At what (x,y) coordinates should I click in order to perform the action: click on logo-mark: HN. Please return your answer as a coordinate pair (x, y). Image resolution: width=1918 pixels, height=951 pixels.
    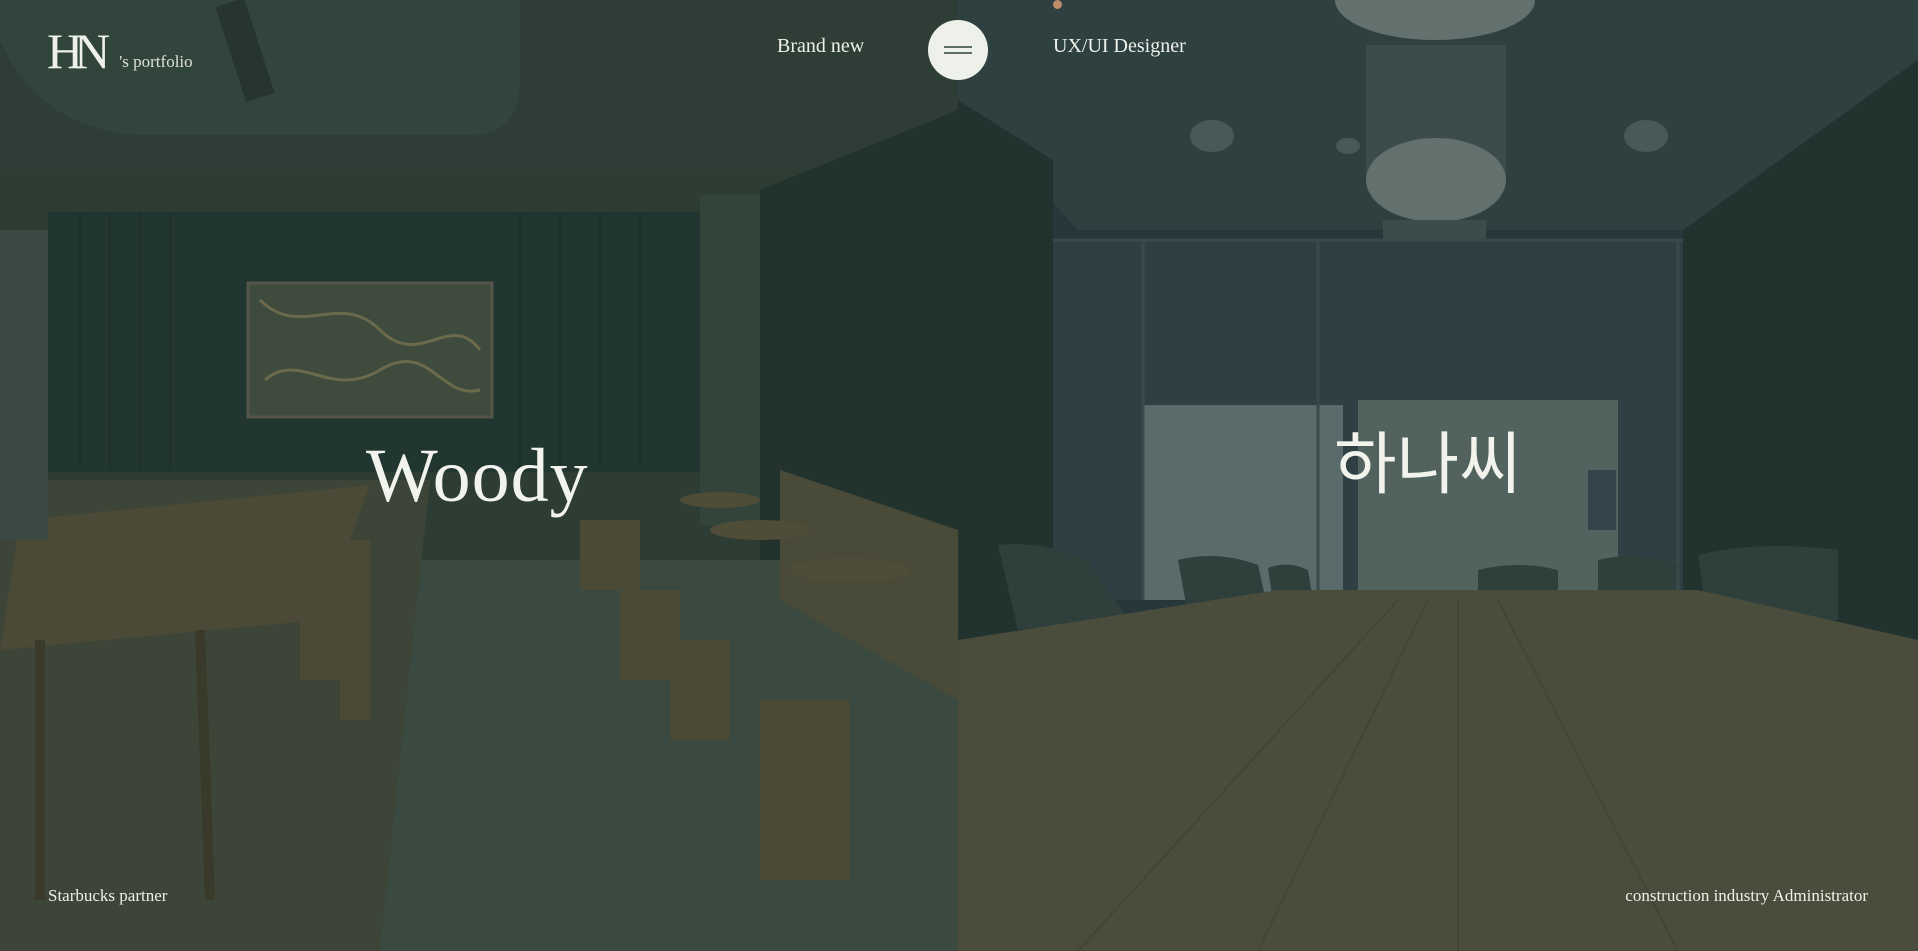
    Looking at the image, I should click on (78, 51).